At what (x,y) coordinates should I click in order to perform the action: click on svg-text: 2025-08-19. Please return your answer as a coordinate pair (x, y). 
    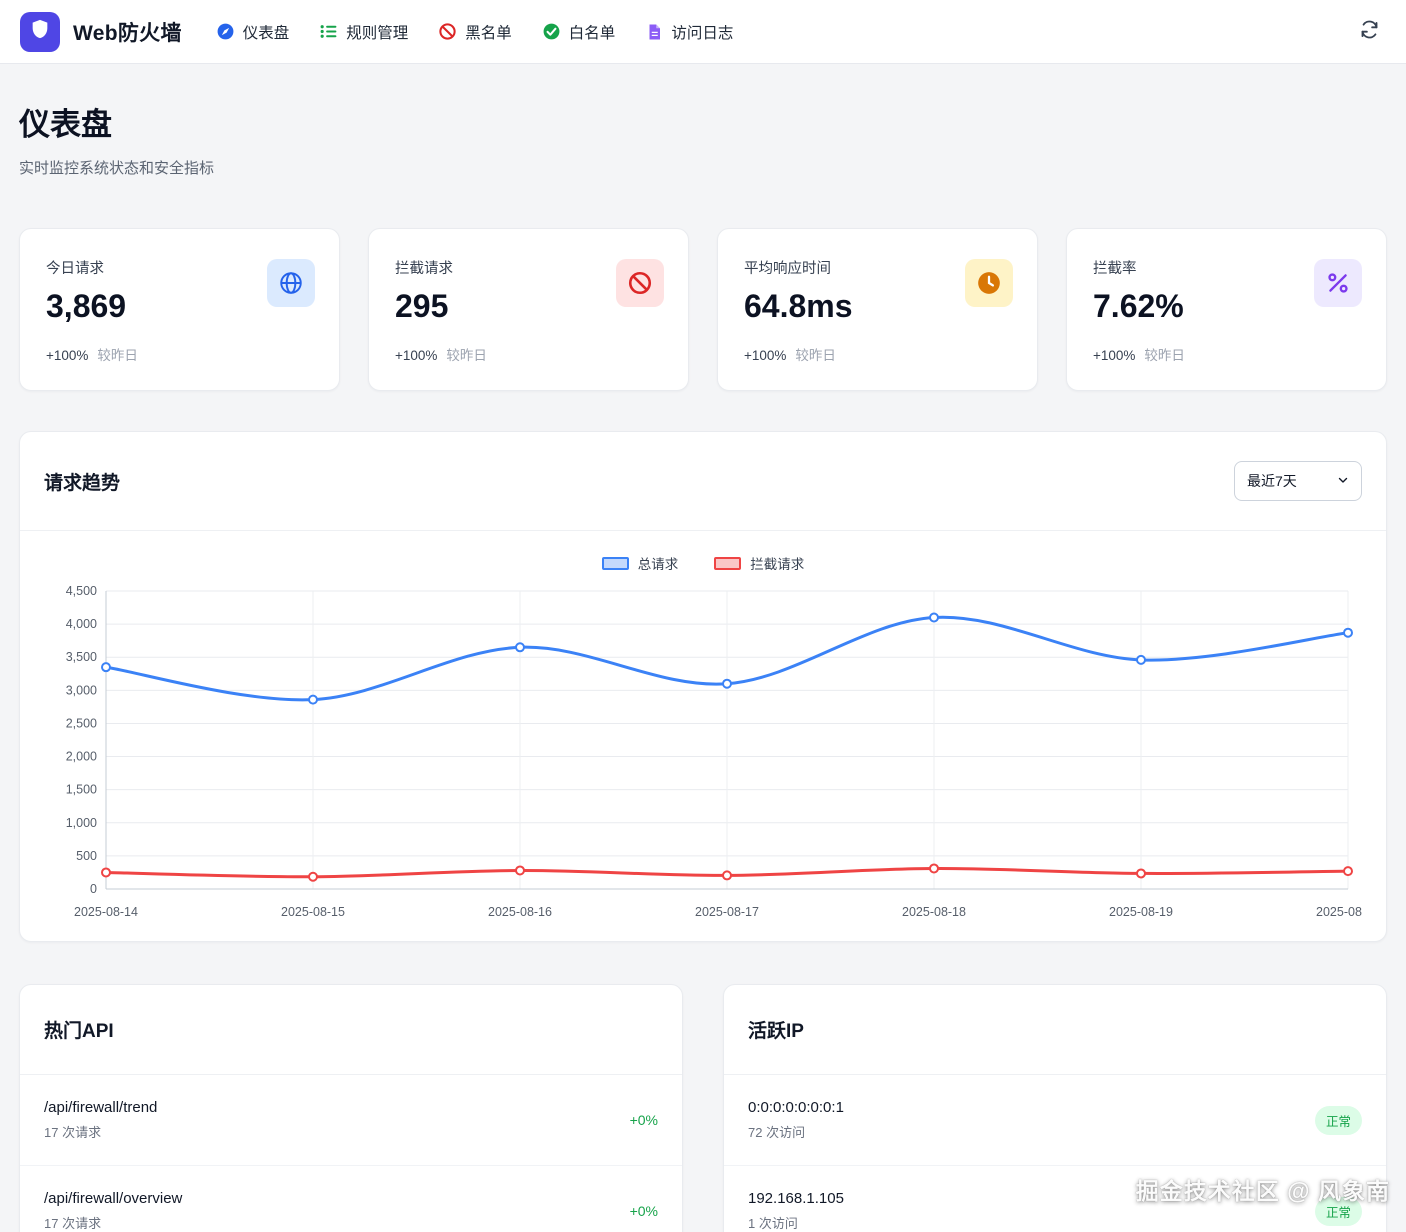
    Looking at the image, I should click on (1141, 912).